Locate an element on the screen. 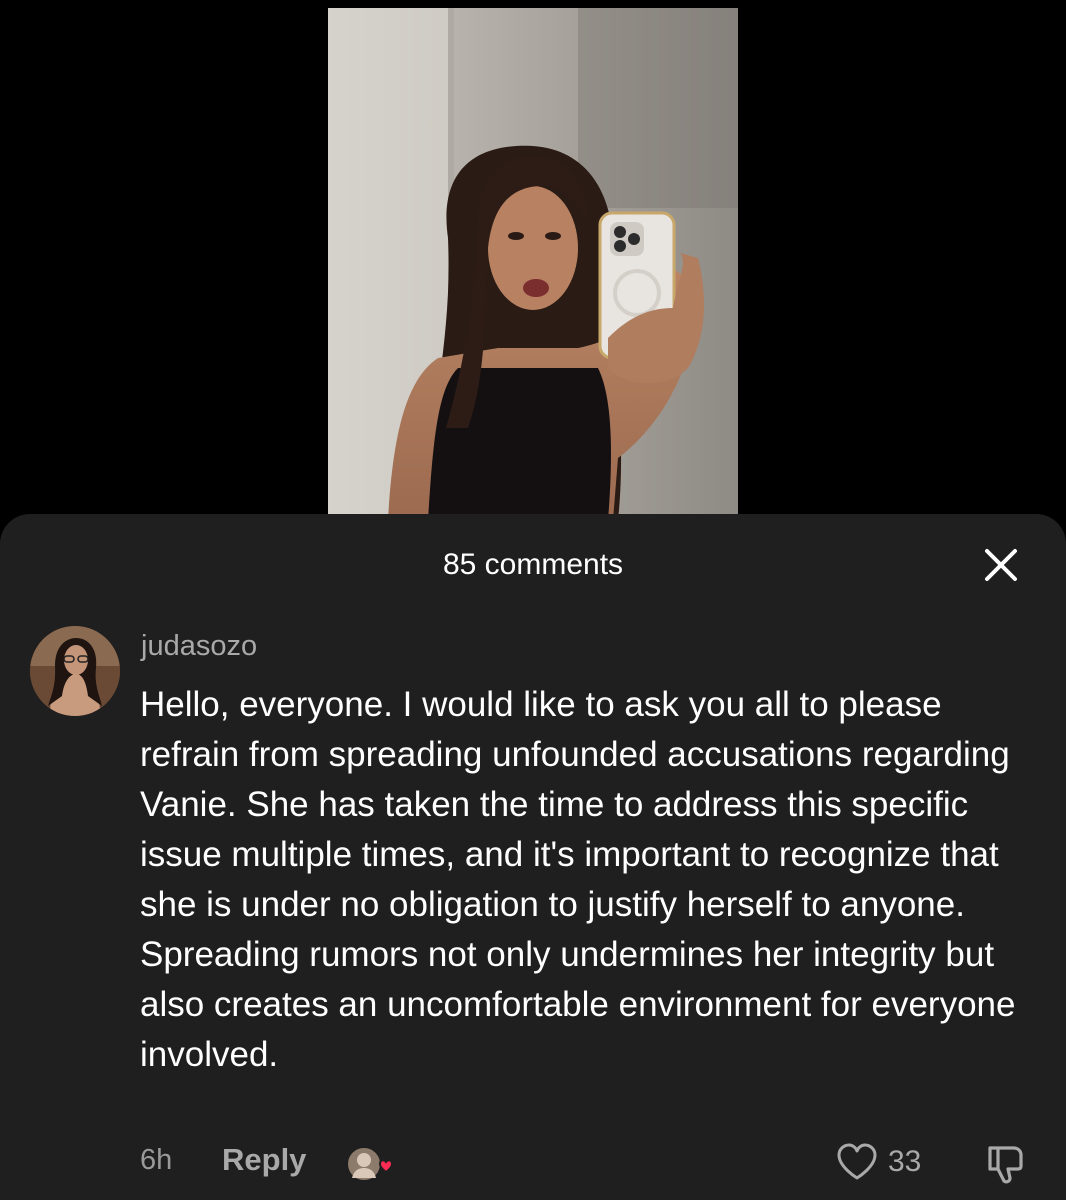 This screenshot has width=1066, height=1200. dislike-button is located at coordinates (1007, 1163).